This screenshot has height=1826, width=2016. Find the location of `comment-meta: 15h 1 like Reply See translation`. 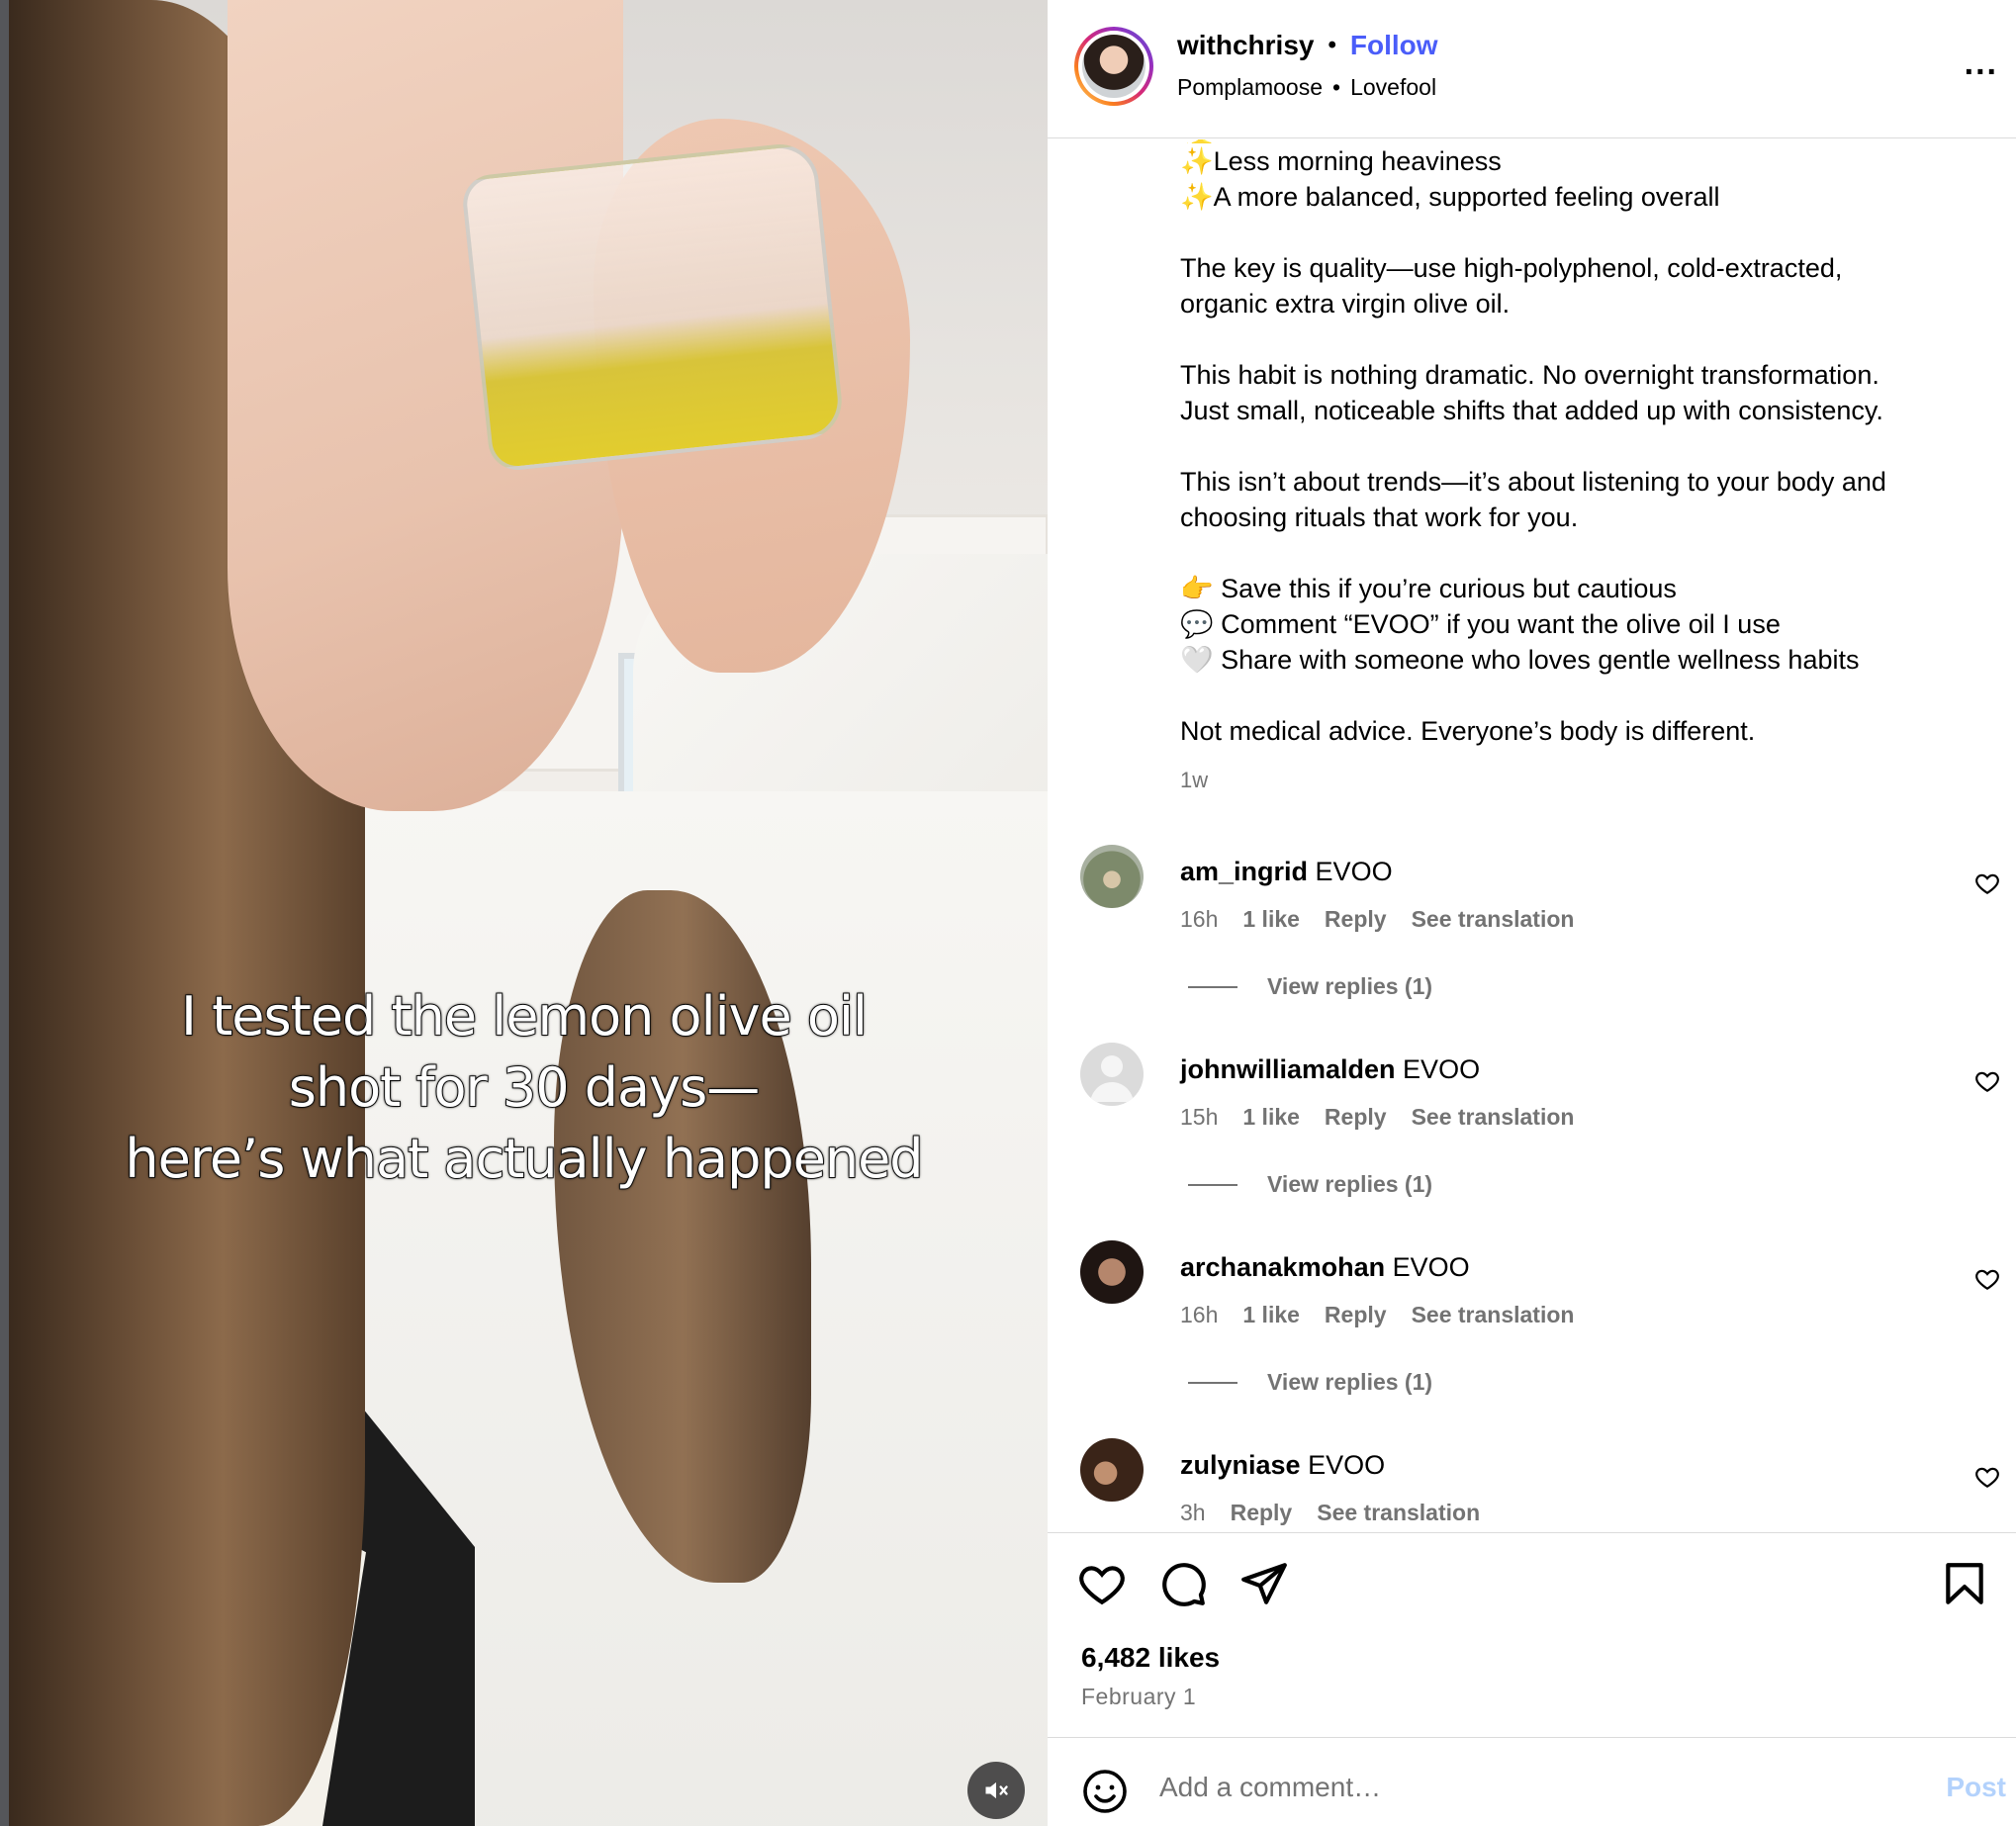

comment-meta: 15h 1 like Reply See translation is located at coordinates (1377, 1117).